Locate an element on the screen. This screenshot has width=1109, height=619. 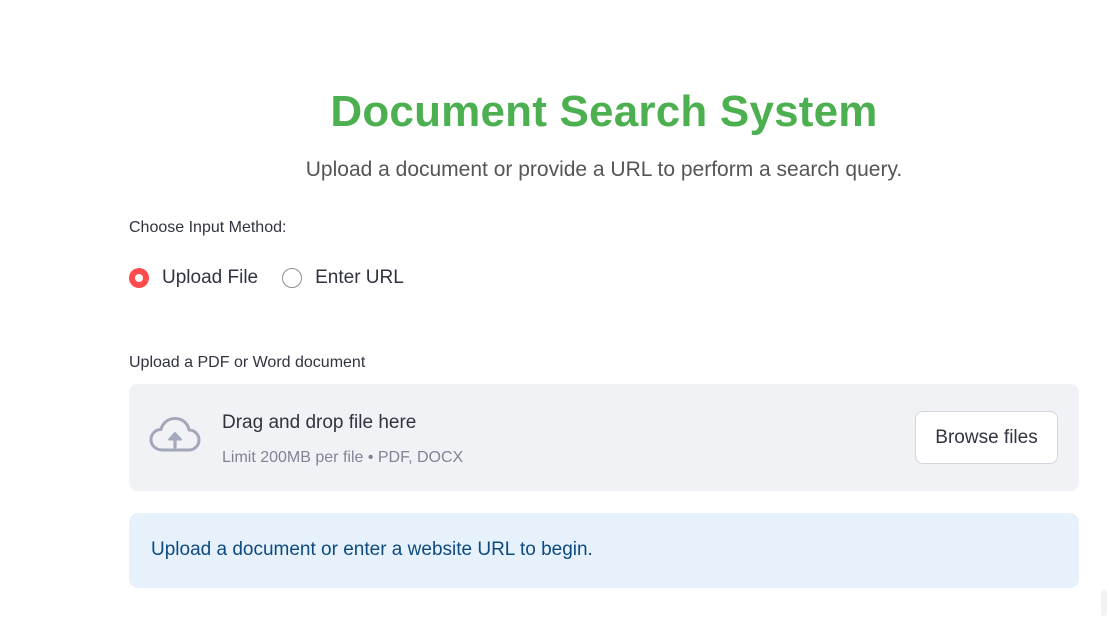
radio-option-label: Upload File is located at coordinates (210, 277).